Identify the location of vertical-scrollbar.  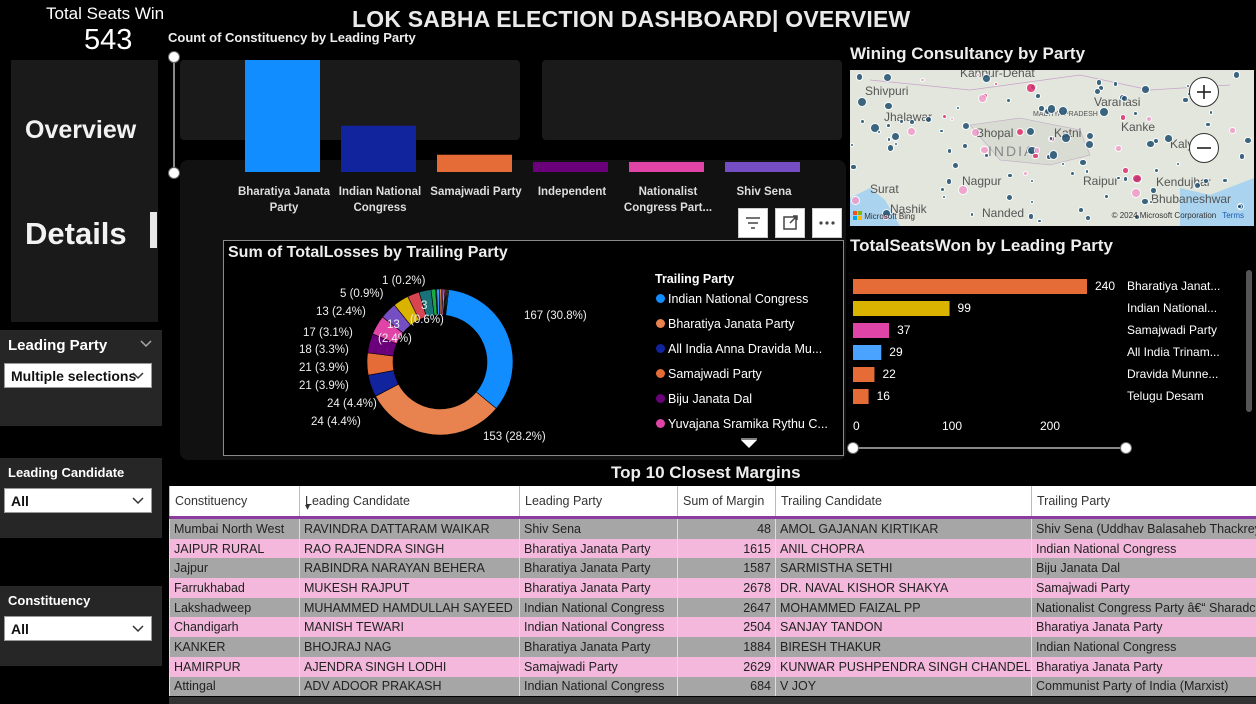
(1249, 341).